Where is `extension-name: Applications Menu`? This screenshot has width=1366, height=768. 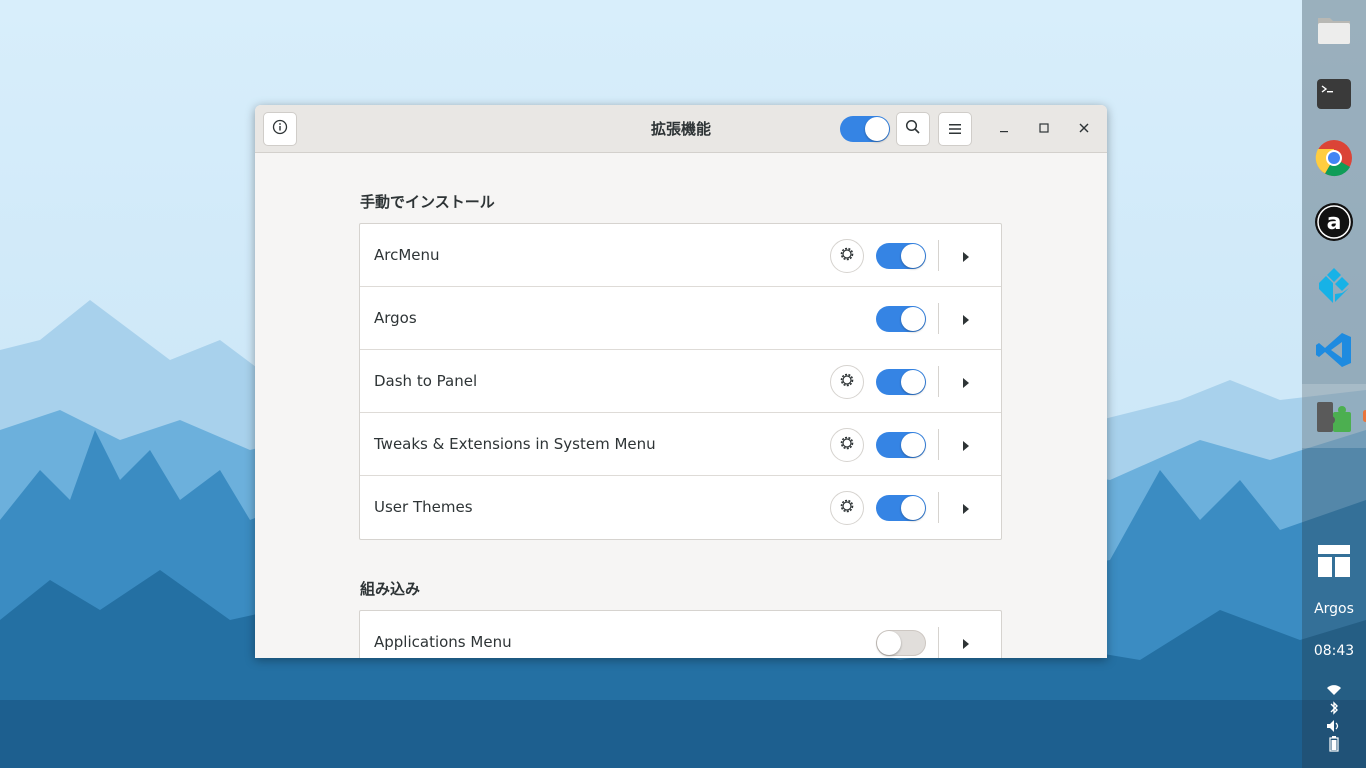 extension-name: Applications Menu is located at coordinates (443, 642).